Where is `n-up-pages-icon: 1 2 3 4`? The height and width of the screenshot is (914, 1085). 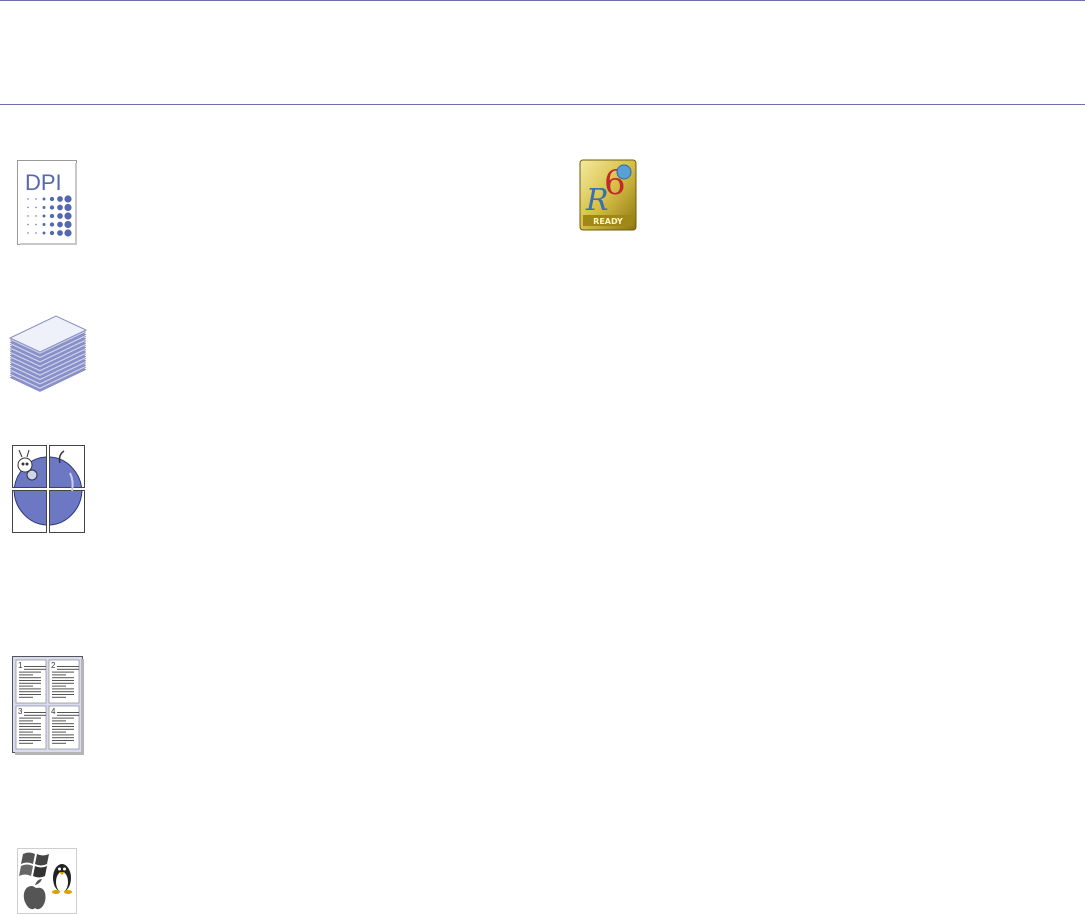
n-up-pages-icon: 1 2 3 4 is located at coordinates (48, 705).